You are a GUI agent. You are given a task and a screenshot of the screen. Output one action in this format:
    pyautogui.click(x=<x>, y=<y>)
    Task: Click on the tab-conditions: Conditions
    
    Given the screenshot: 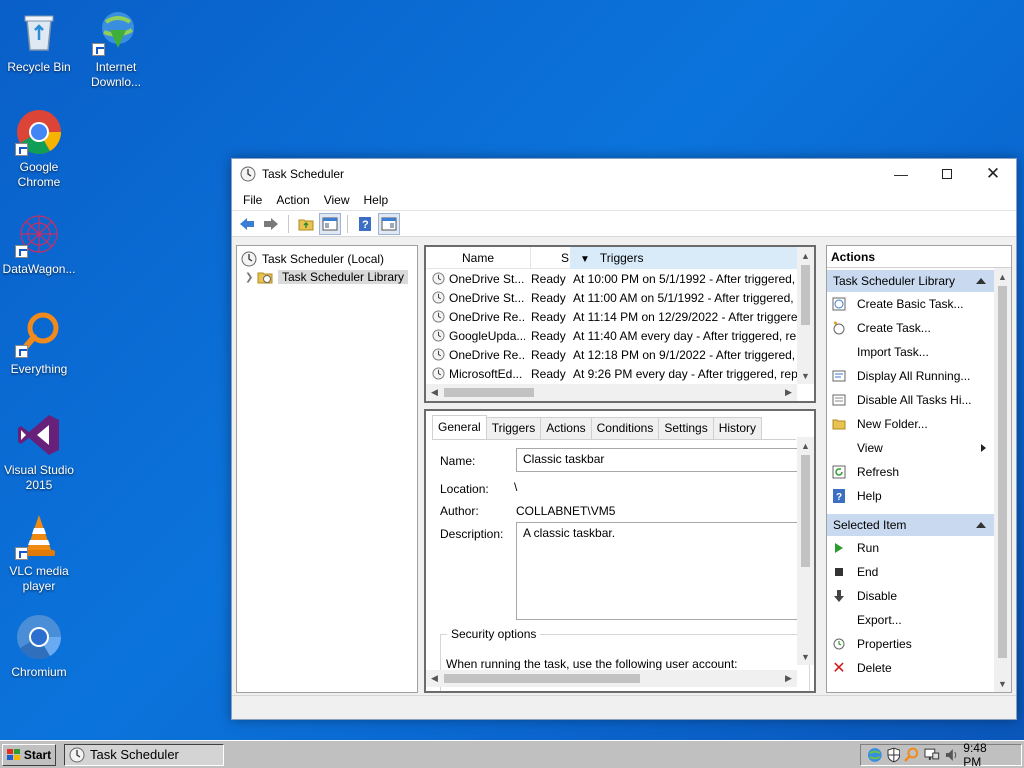 What is the action you would take?
    pyautogui.click(x=625, y=428)
    